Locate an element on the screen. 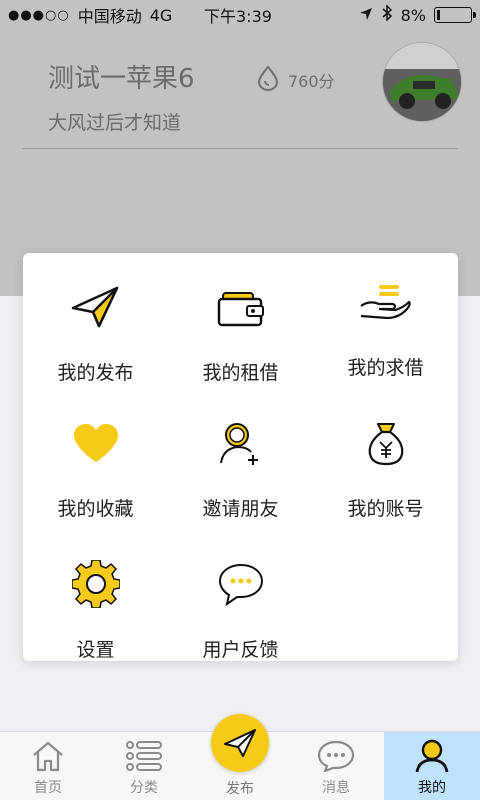  publish-button is located at coordinates (240, 743).